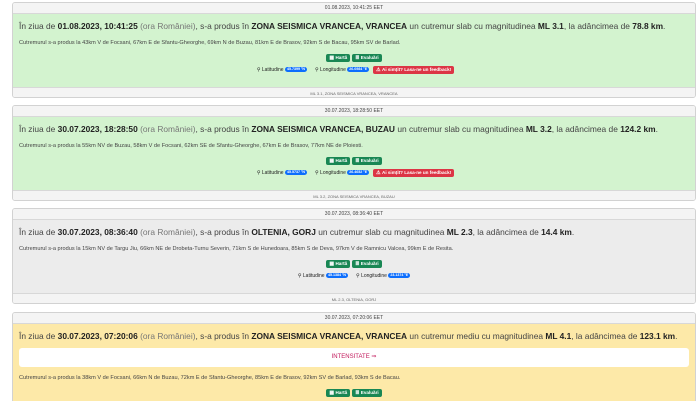 The height and width of the screenshot is (401, 700). What do you see at coordinates (358, 172) in the screenshot?
I see `longitude-value: 26.4652 °E` at bounding box center [358, 172].